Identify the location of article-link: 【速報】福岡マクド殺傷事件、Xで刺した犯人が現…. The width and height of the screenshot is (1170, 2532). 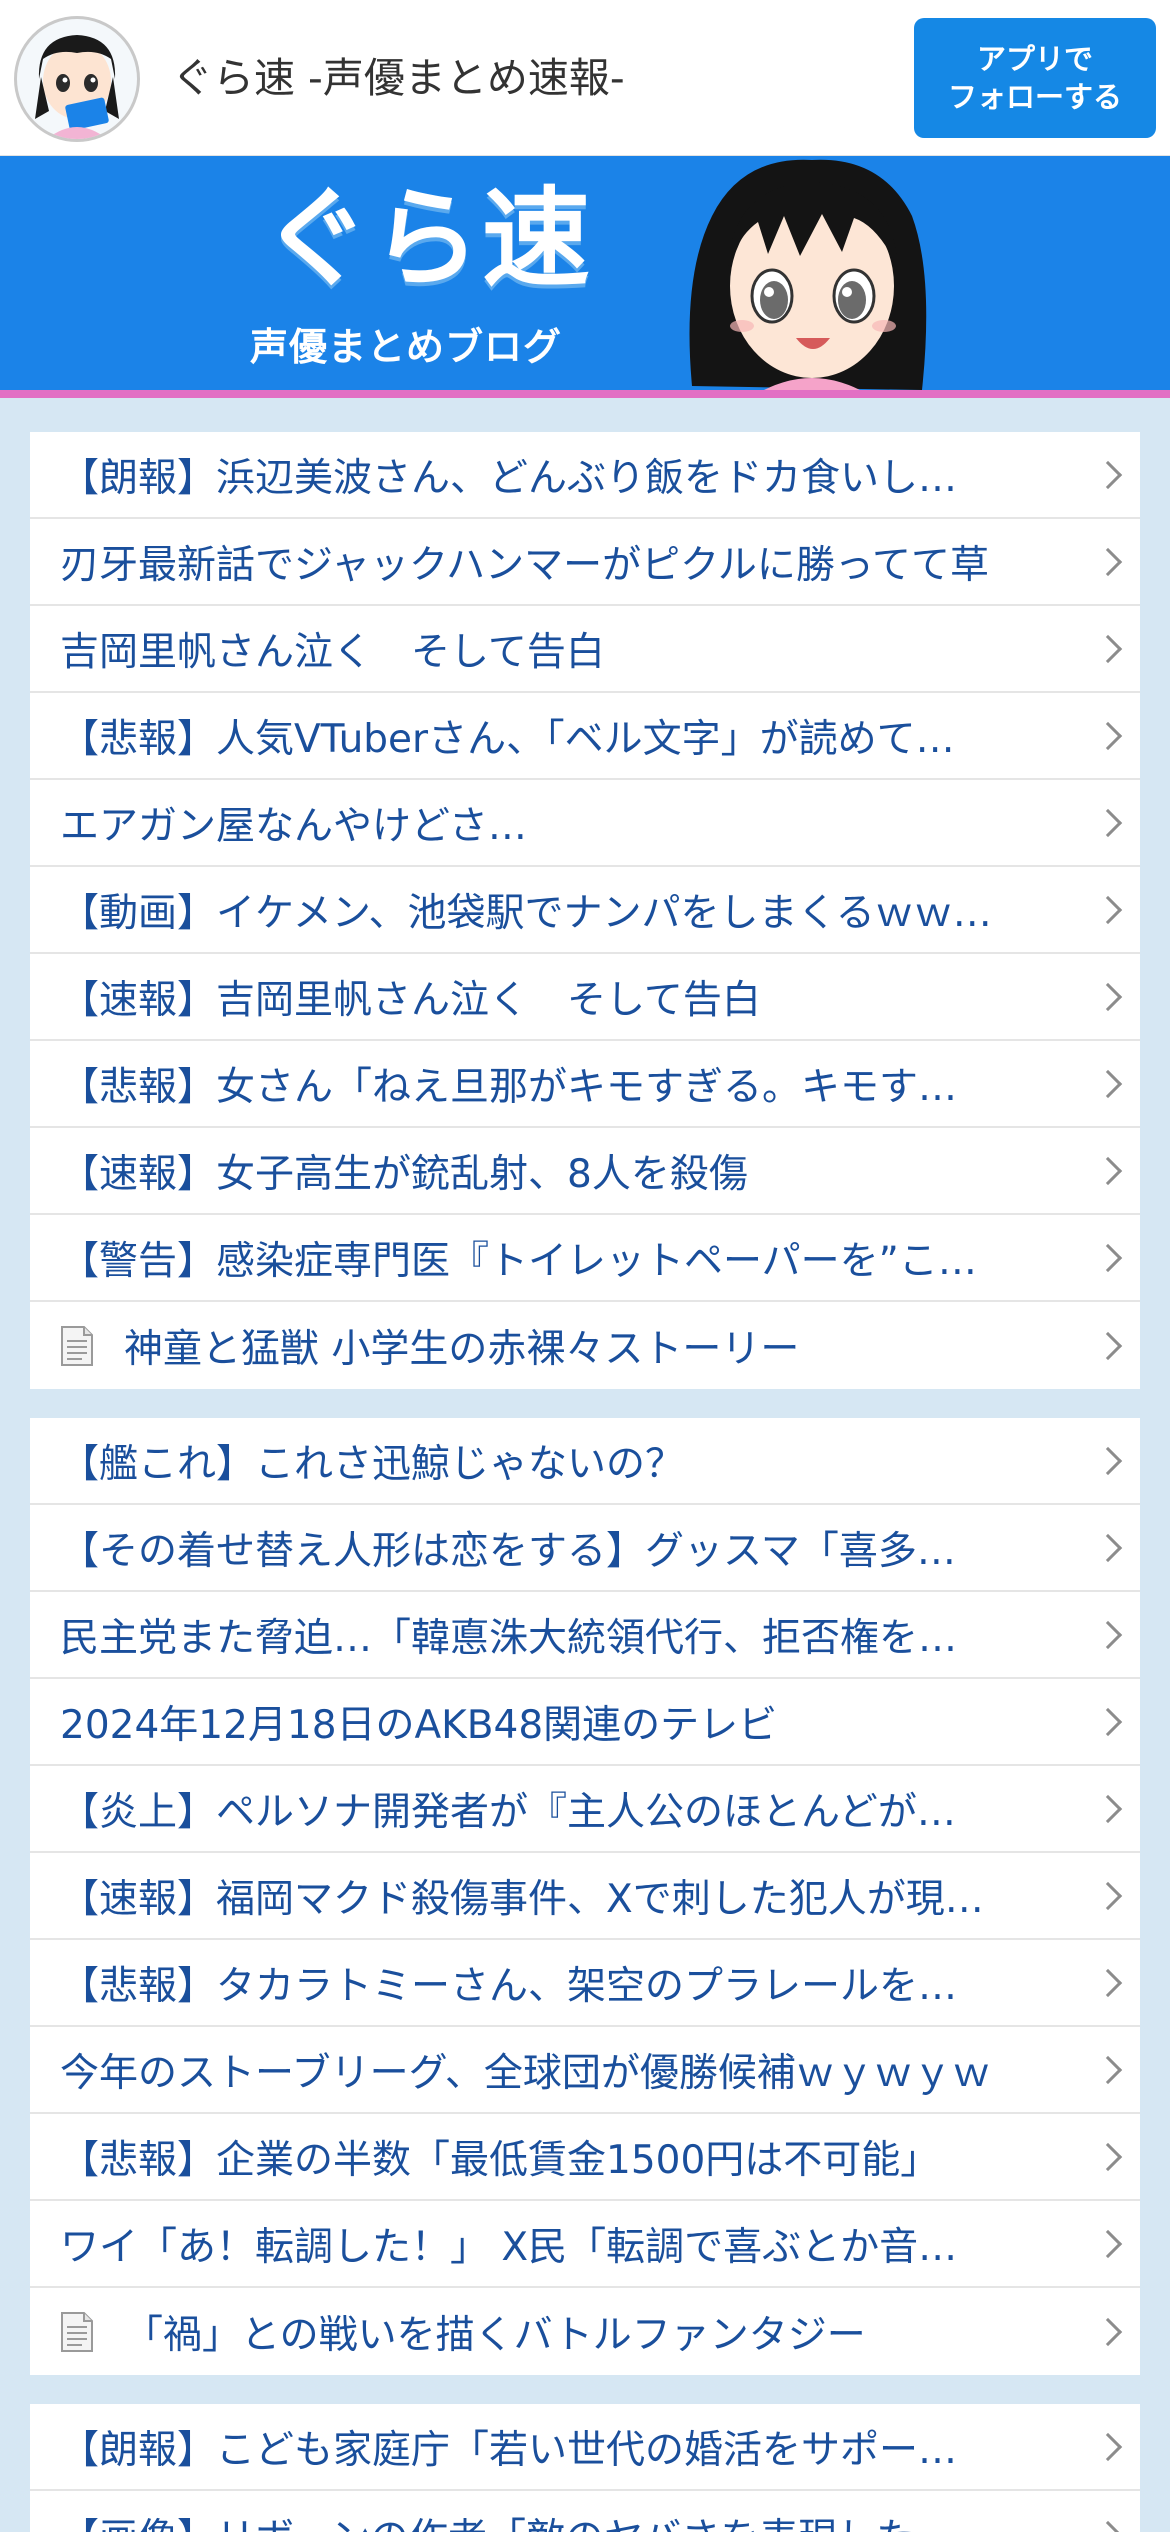
(585, 1896).